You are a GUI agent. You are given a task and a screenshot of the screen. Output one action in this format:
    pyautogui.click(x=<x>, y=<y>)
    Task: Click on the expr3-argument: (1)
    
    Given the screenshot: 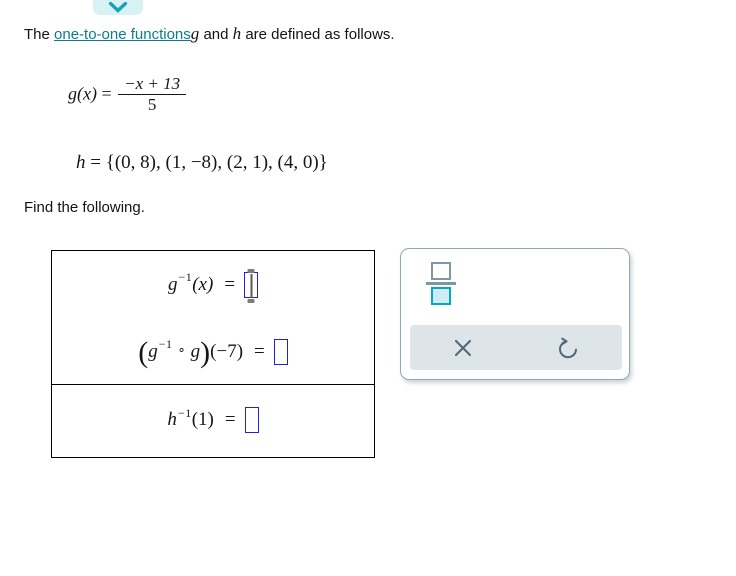 What is the action you would take?
    pyautogui.click(x=202, y=419)
    